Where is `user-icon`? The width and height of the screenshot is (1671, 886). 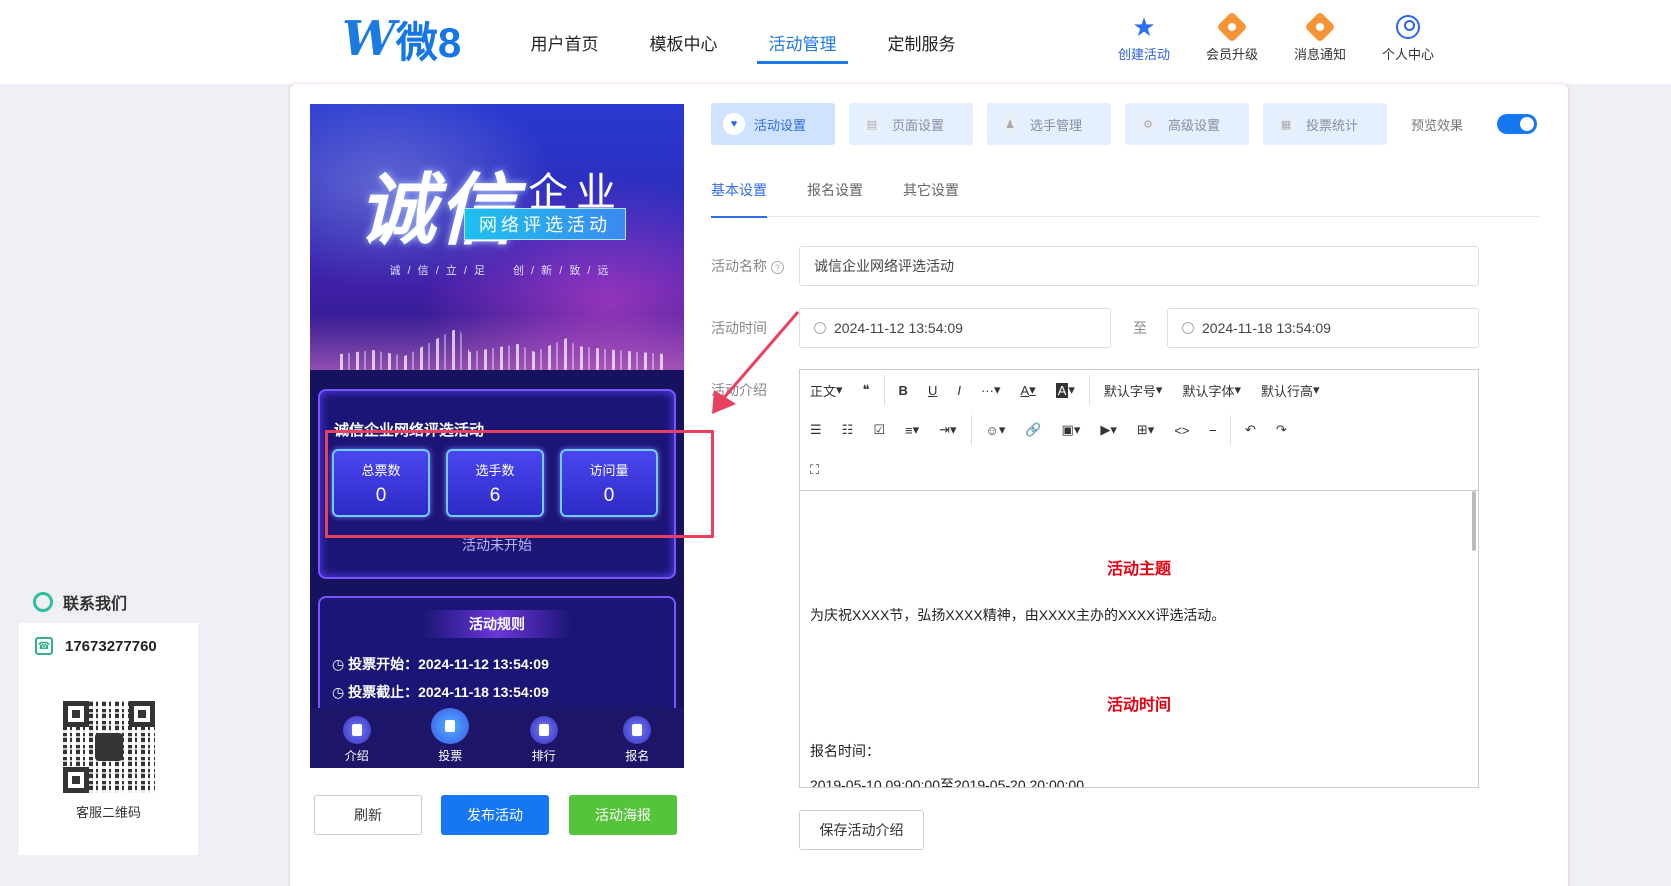 user-icon is located at coordinates (1408, 27).